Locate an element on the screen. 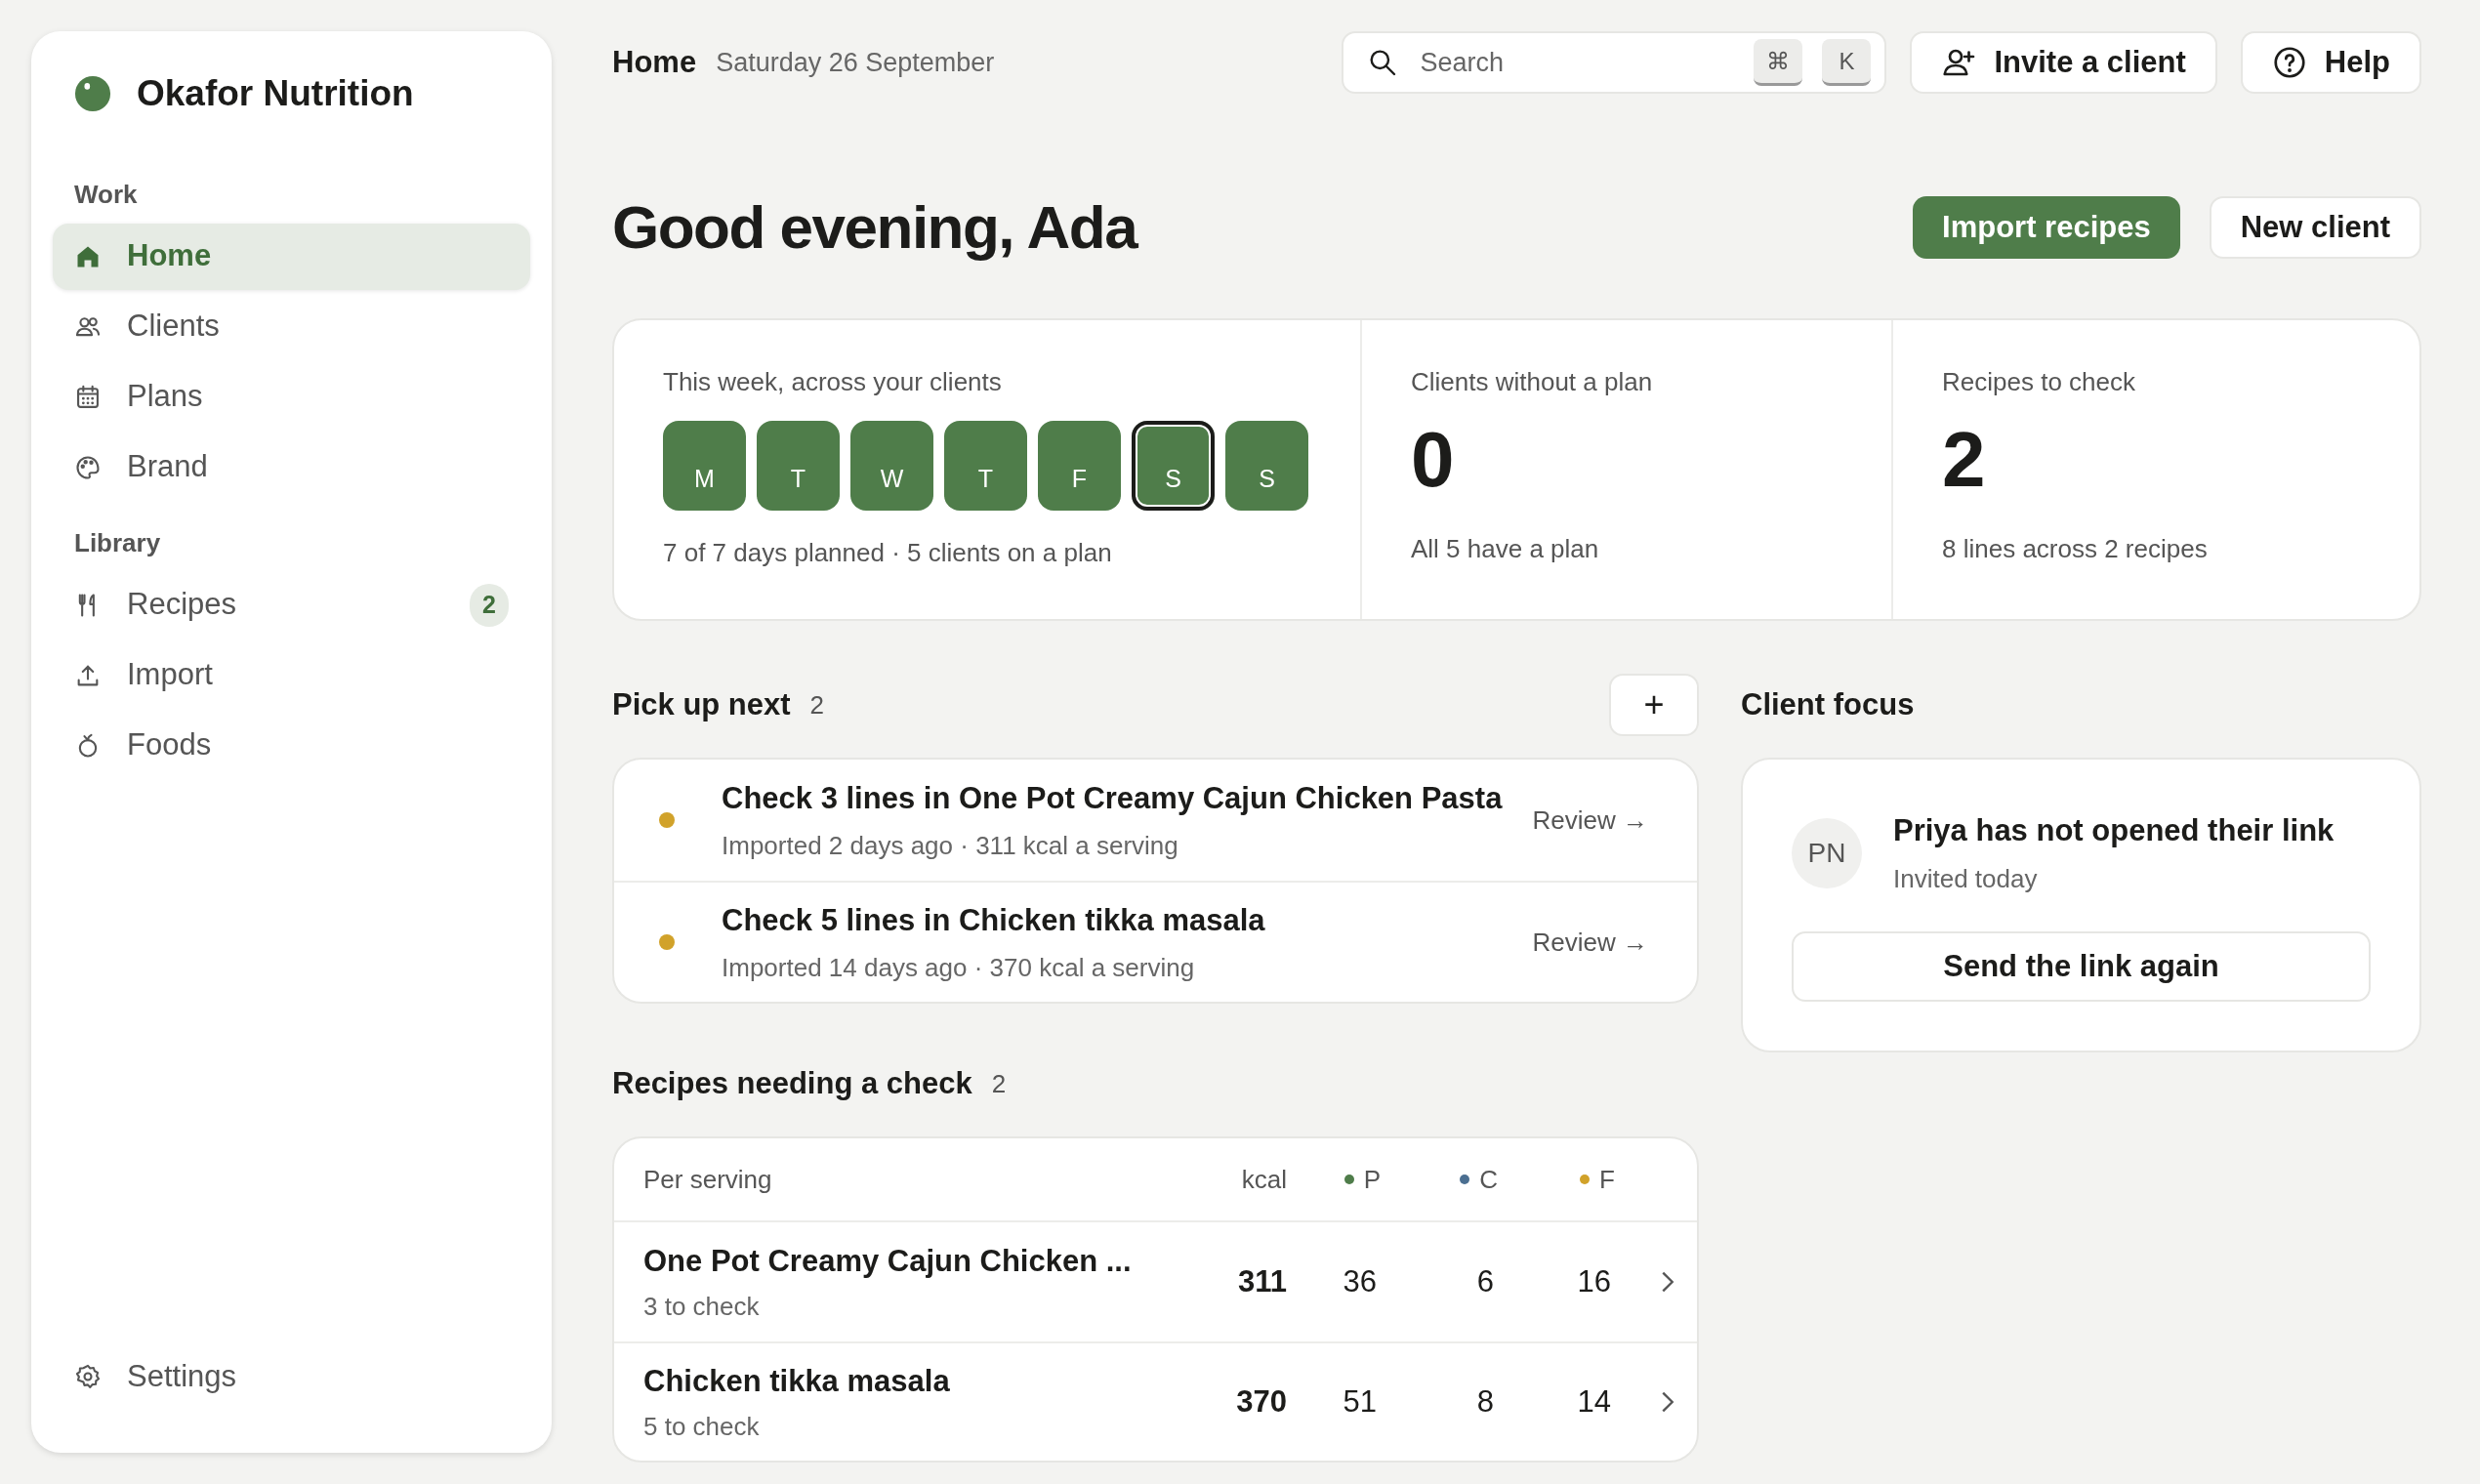  table-cell-text: 36 is located at coordinates (1360, 1282).